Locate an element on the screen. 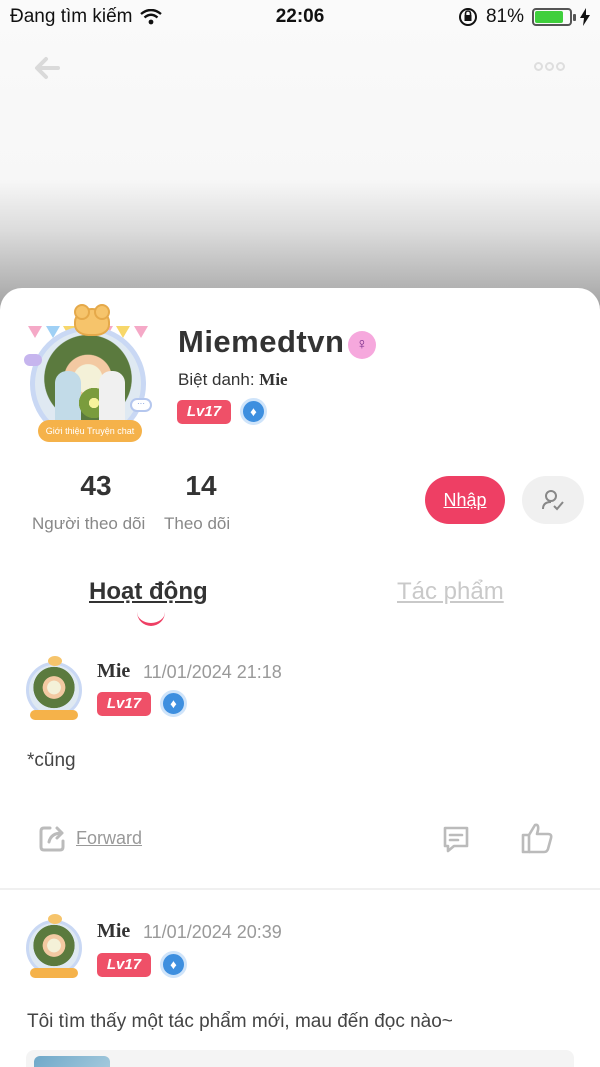 Image resolution: width=600 pixels, height=1067 pixels. post-timestamp: 11/01/2024 20:39 is located at coordinates (212, 932).